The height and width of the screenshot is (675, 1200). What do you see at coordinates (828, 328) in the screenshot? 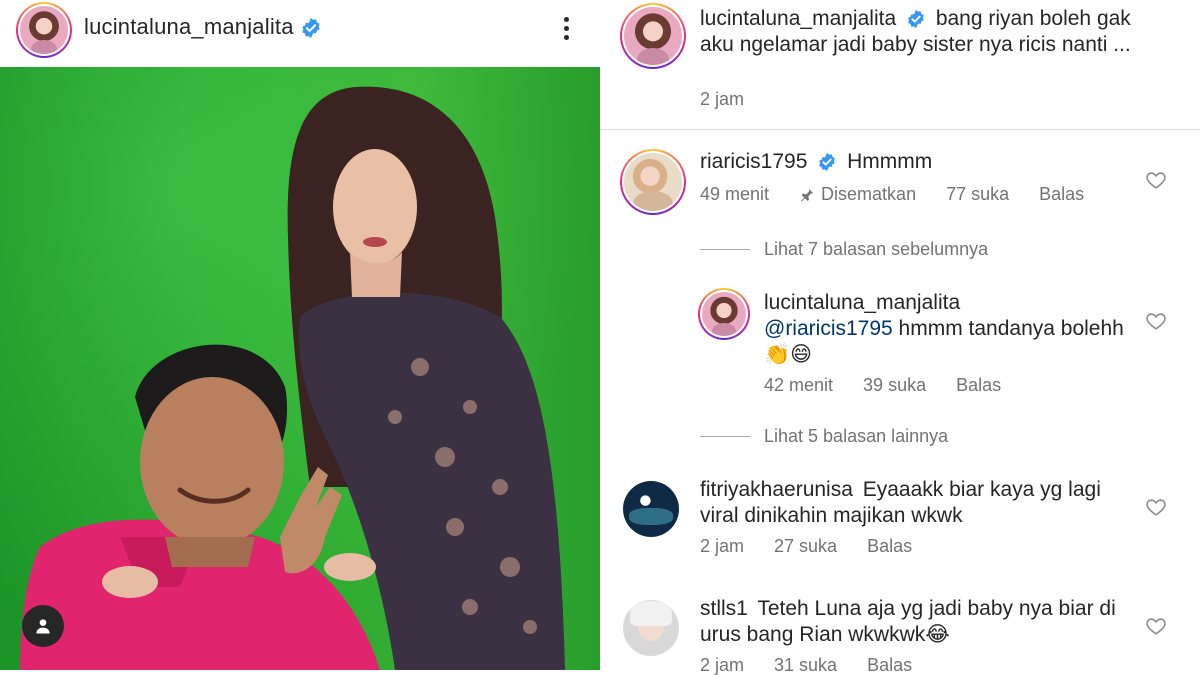
I see `reply-mention: @riaricis1795` at bounding box center [828, 328].